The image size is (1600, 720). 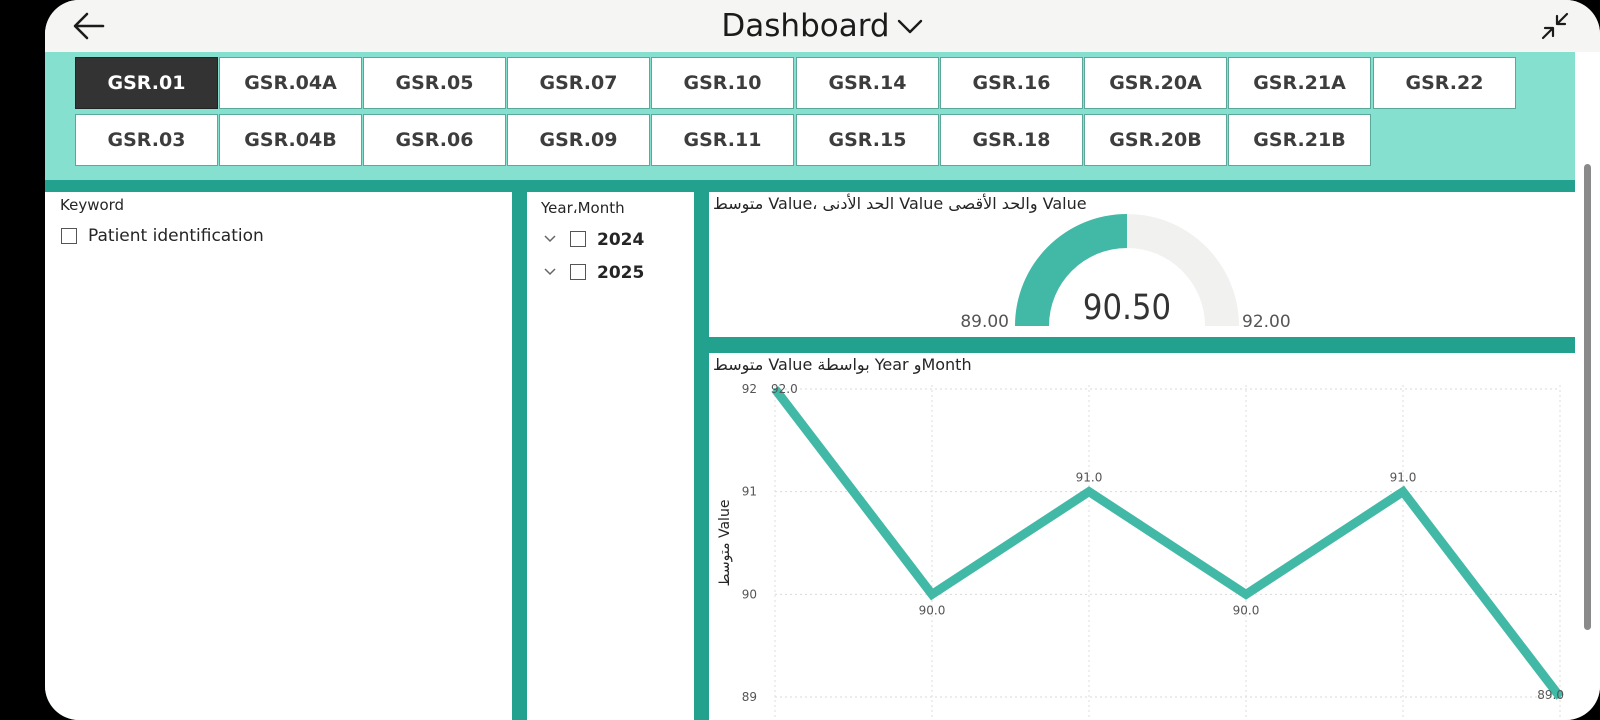 I want to click on page-title: Dashboard, so click(x=805, y=26).